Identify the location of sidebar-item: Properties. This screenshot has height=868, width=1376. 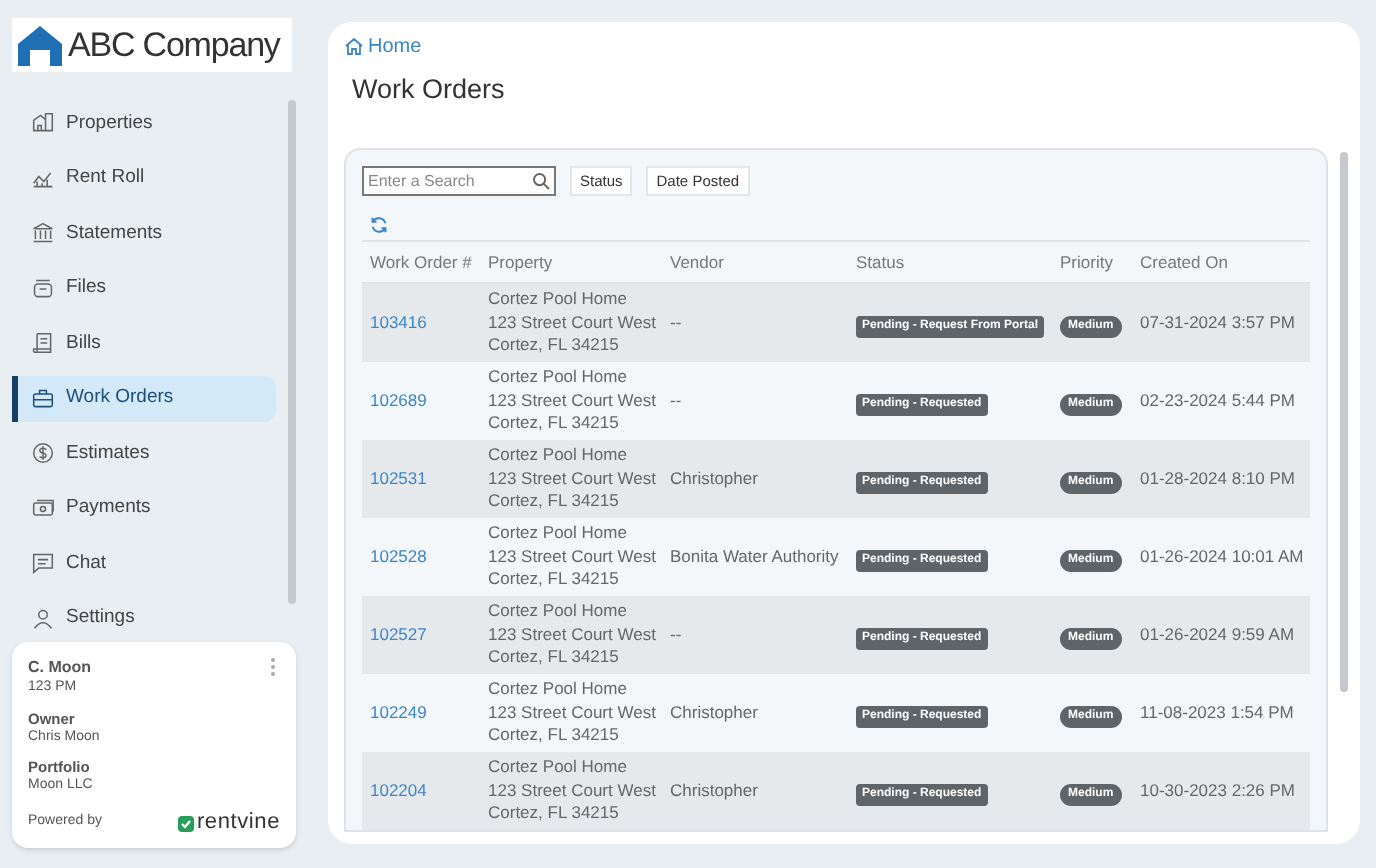
(144, 123).